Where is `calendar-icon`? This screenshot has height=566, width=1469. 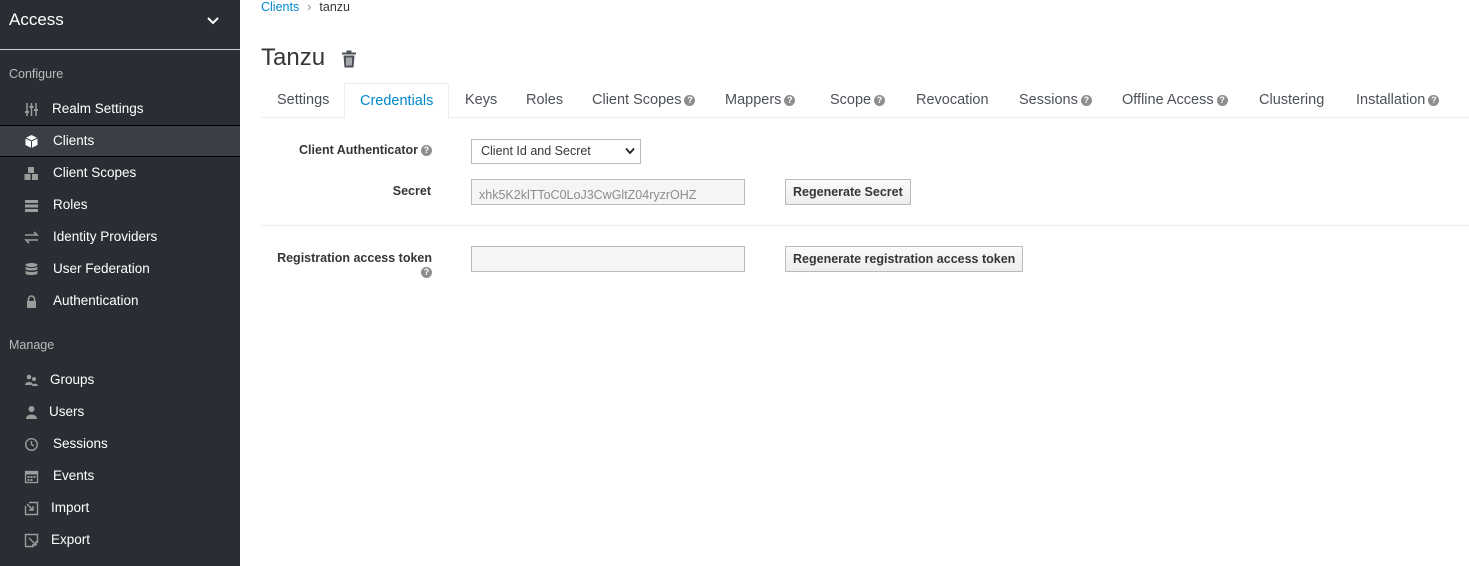
calendar-icon is located at coordinates (31, 477).